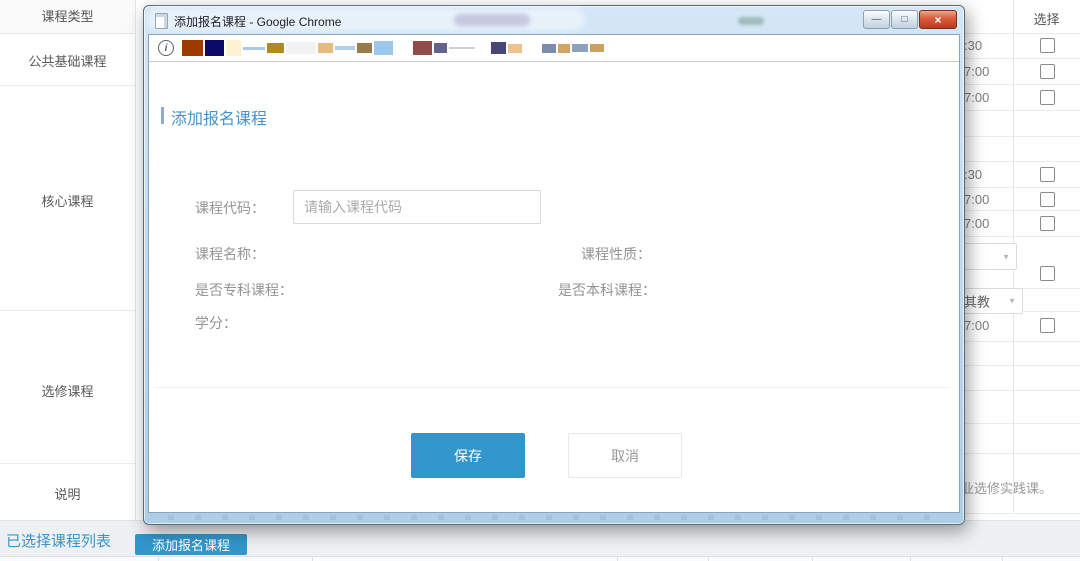 The height and width of the screenshot is (561, 1080). I want to click on course-type-cell: 公共基础课程, so click(67, 61).